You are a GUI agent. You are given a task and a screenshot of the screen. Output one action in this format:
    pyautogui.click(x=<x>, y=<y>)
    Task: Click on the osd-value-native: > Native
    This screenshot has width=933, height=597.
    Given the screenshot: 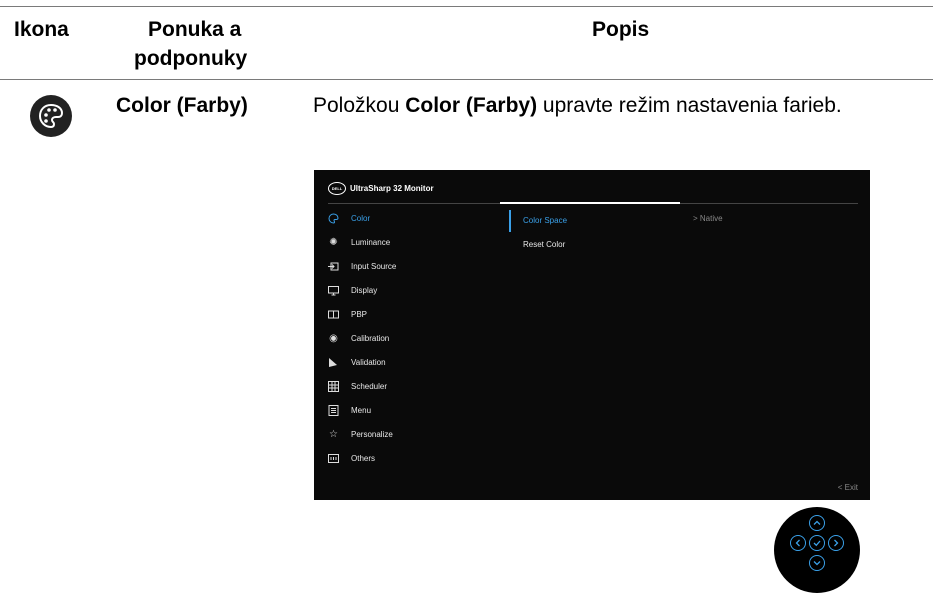 What is the action you would take?
    pyautogui.click(x=708, y=218)
    